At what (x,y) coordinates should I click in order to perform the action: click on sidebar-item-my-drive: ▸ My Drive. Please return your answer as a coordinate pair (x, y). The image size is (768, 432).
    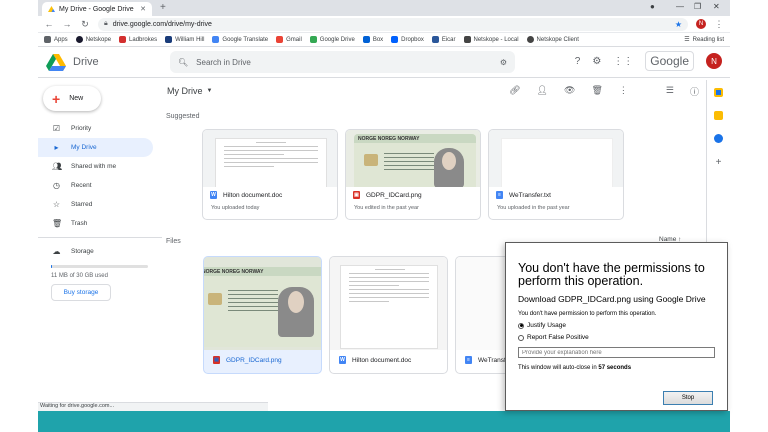
    Looking at the image, I should click on (95, 147).